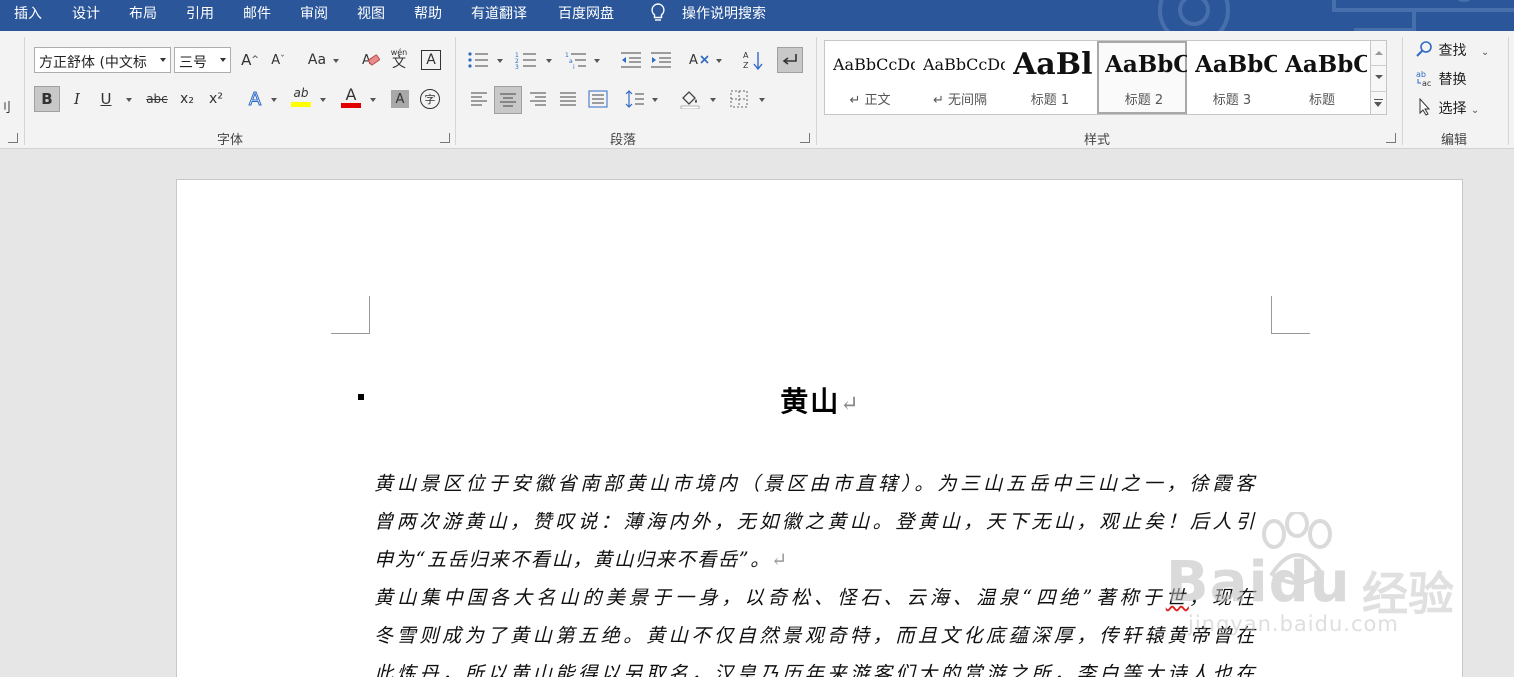 Image resolution: width=1514 pixels, height=677 pixels. What do you see at coordinates (631, 60) in the screenshot?
I see `decrease-indent-icon` at bounding box center [631, 60].